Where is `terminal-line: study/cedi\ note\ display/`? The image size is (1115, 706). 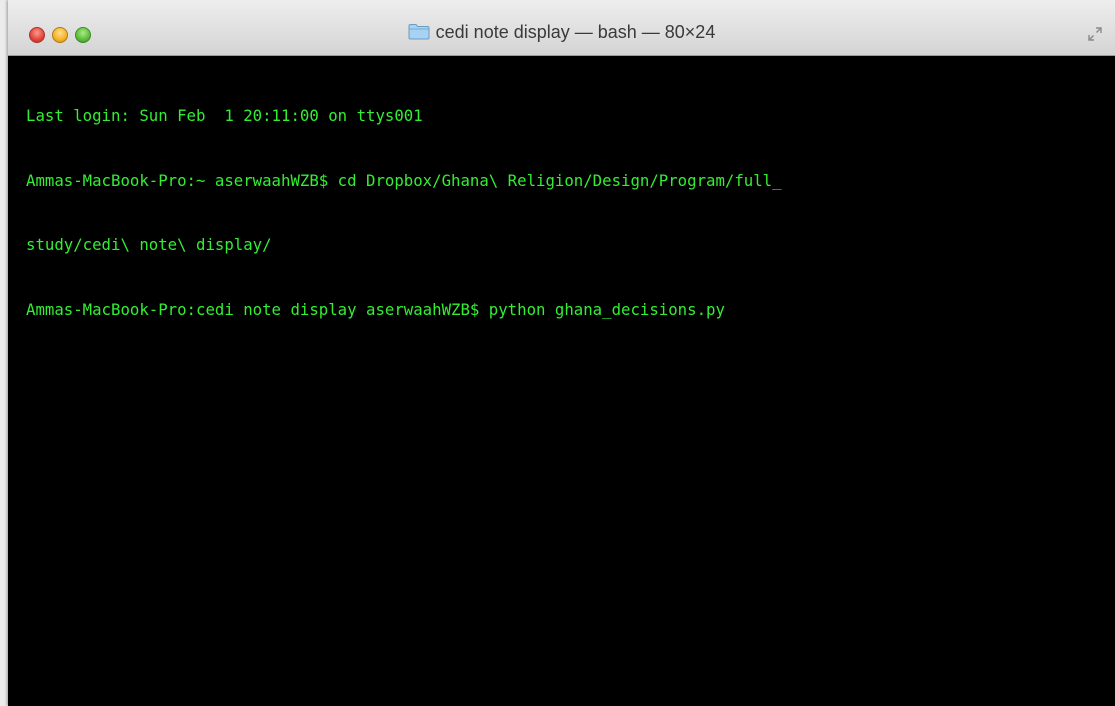 terminal-line: study/cedi\ note\ display/ is located at coordinates (149, 244).